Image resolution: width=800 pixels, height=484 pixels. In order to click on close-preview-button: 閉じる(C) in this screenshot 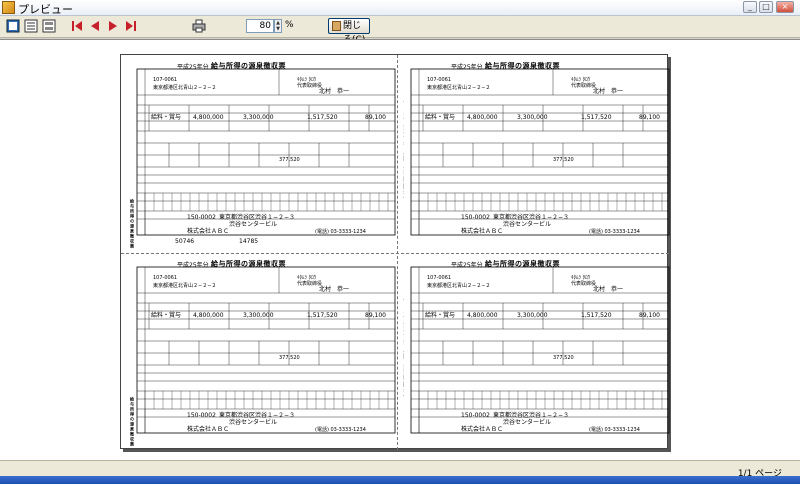, I will do `click(349, 31)`.